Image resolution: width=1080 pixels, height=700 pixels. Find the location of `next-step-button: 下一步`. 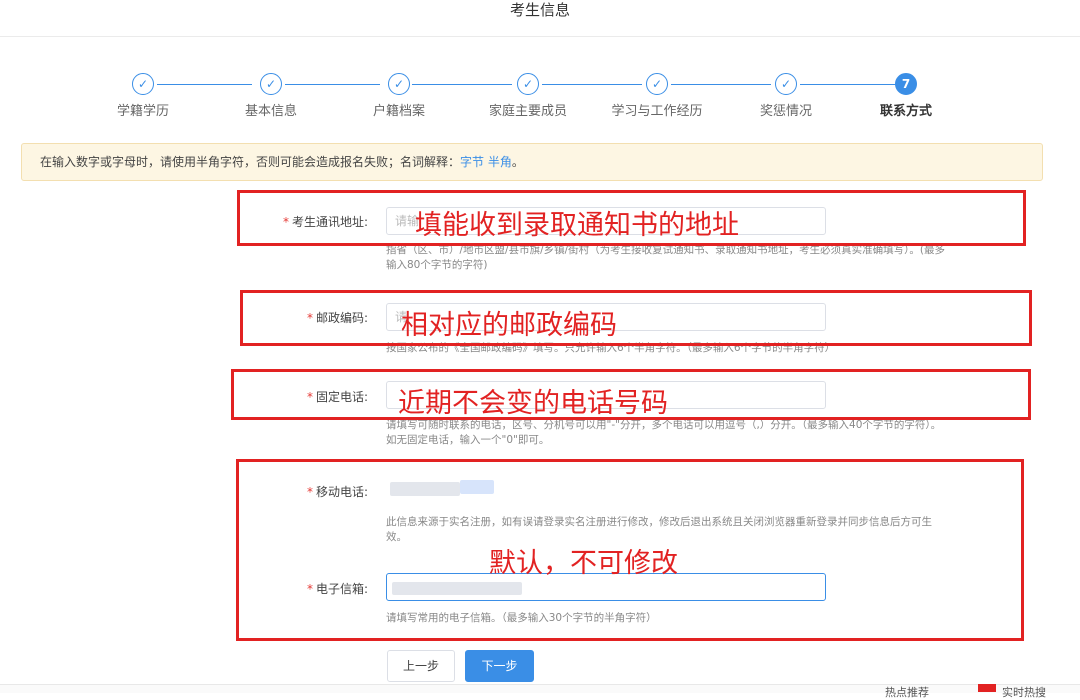

next-step-button: 下一步 is located at coordinates (499, 666).